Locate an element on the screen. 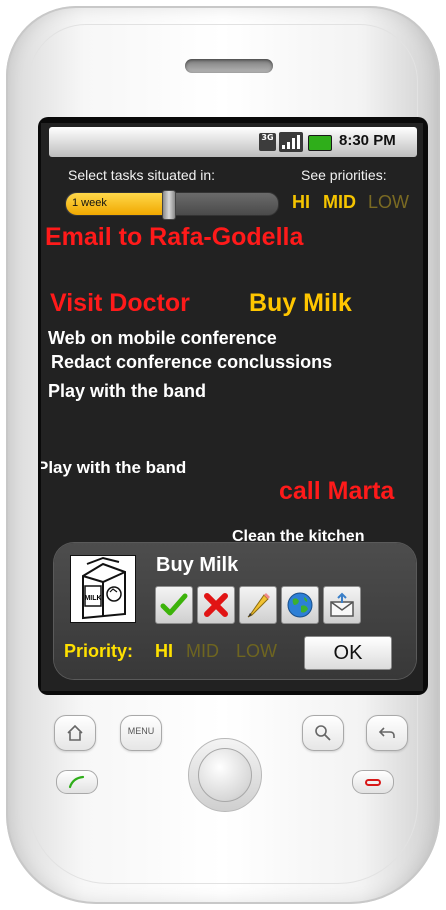 This screenshot has height=910, width=446. battery-icon is located at coordinates (320, 143).